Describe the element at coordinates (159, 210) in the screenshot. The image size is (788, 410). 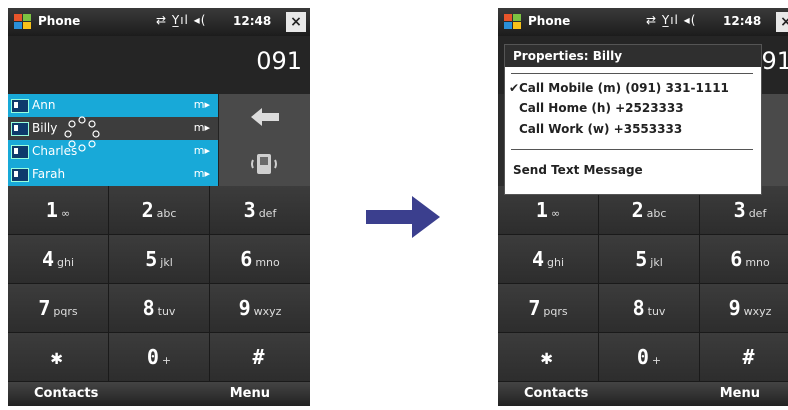
I see `key-2: 2 abc` at that location.